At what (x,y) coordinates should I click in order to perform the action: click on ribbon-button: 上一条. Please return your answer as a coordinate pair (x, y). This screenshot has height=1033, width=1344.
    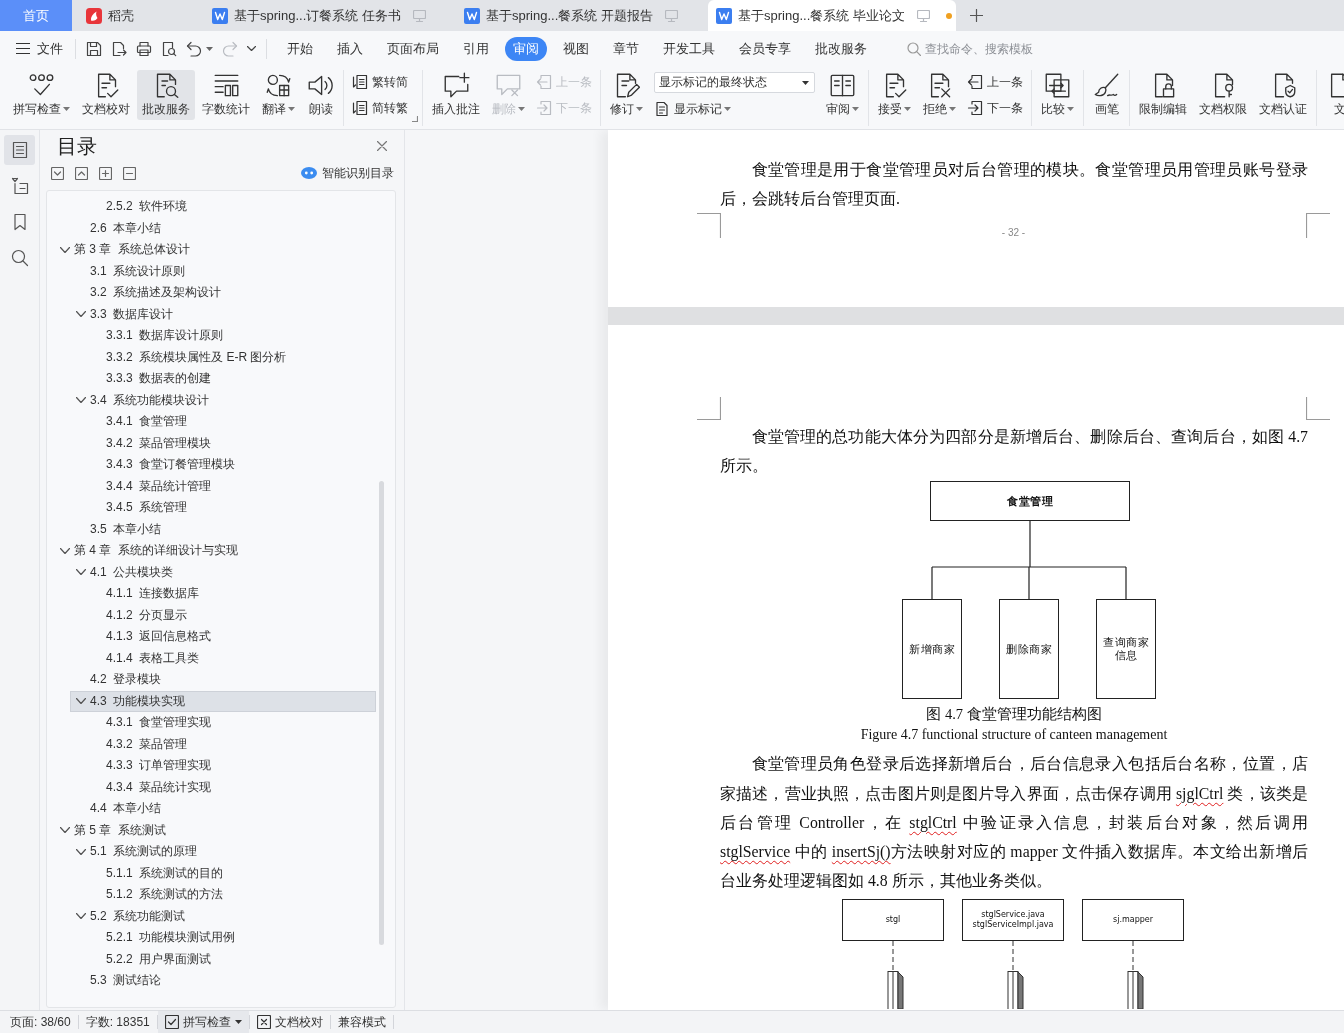
    Looking at the image, I should click on (995, 82).